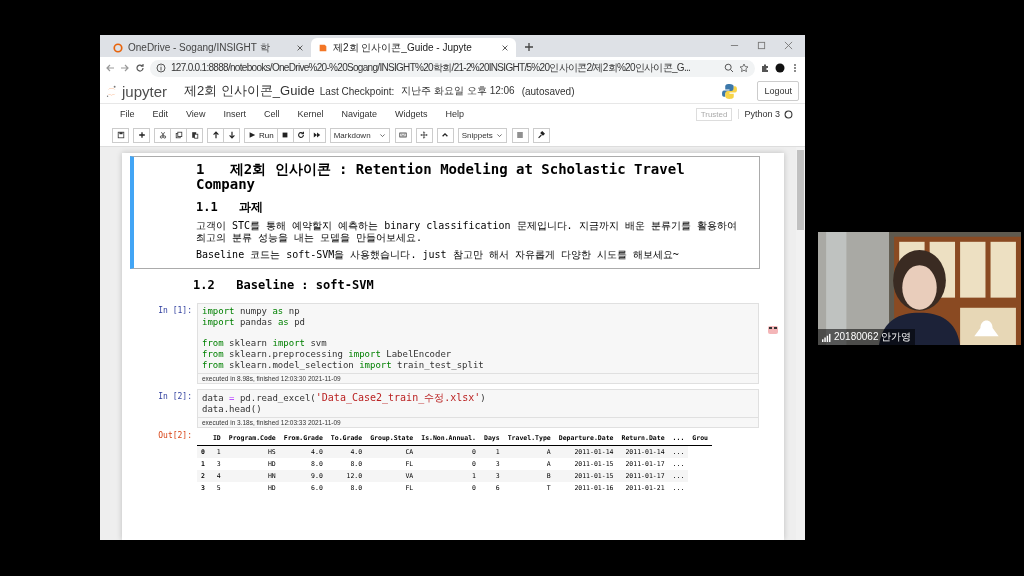 Image resolution: width=1024 pixels, height=576 pixels. I want to click on cell-type-dropdown: Markdown, so click(359, 135).